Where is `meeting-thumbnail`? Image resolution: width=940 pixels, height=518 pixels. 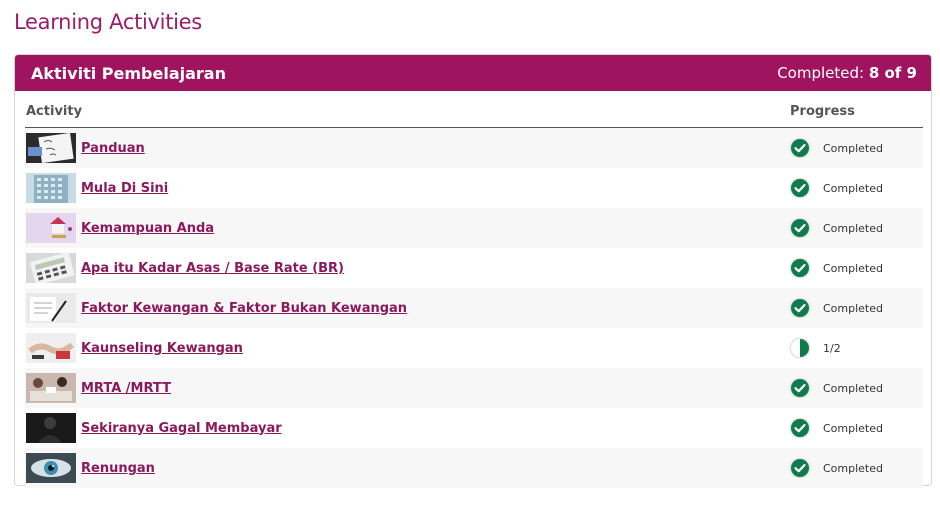
meeting-thumbnail is located at coordinates (51, 388).